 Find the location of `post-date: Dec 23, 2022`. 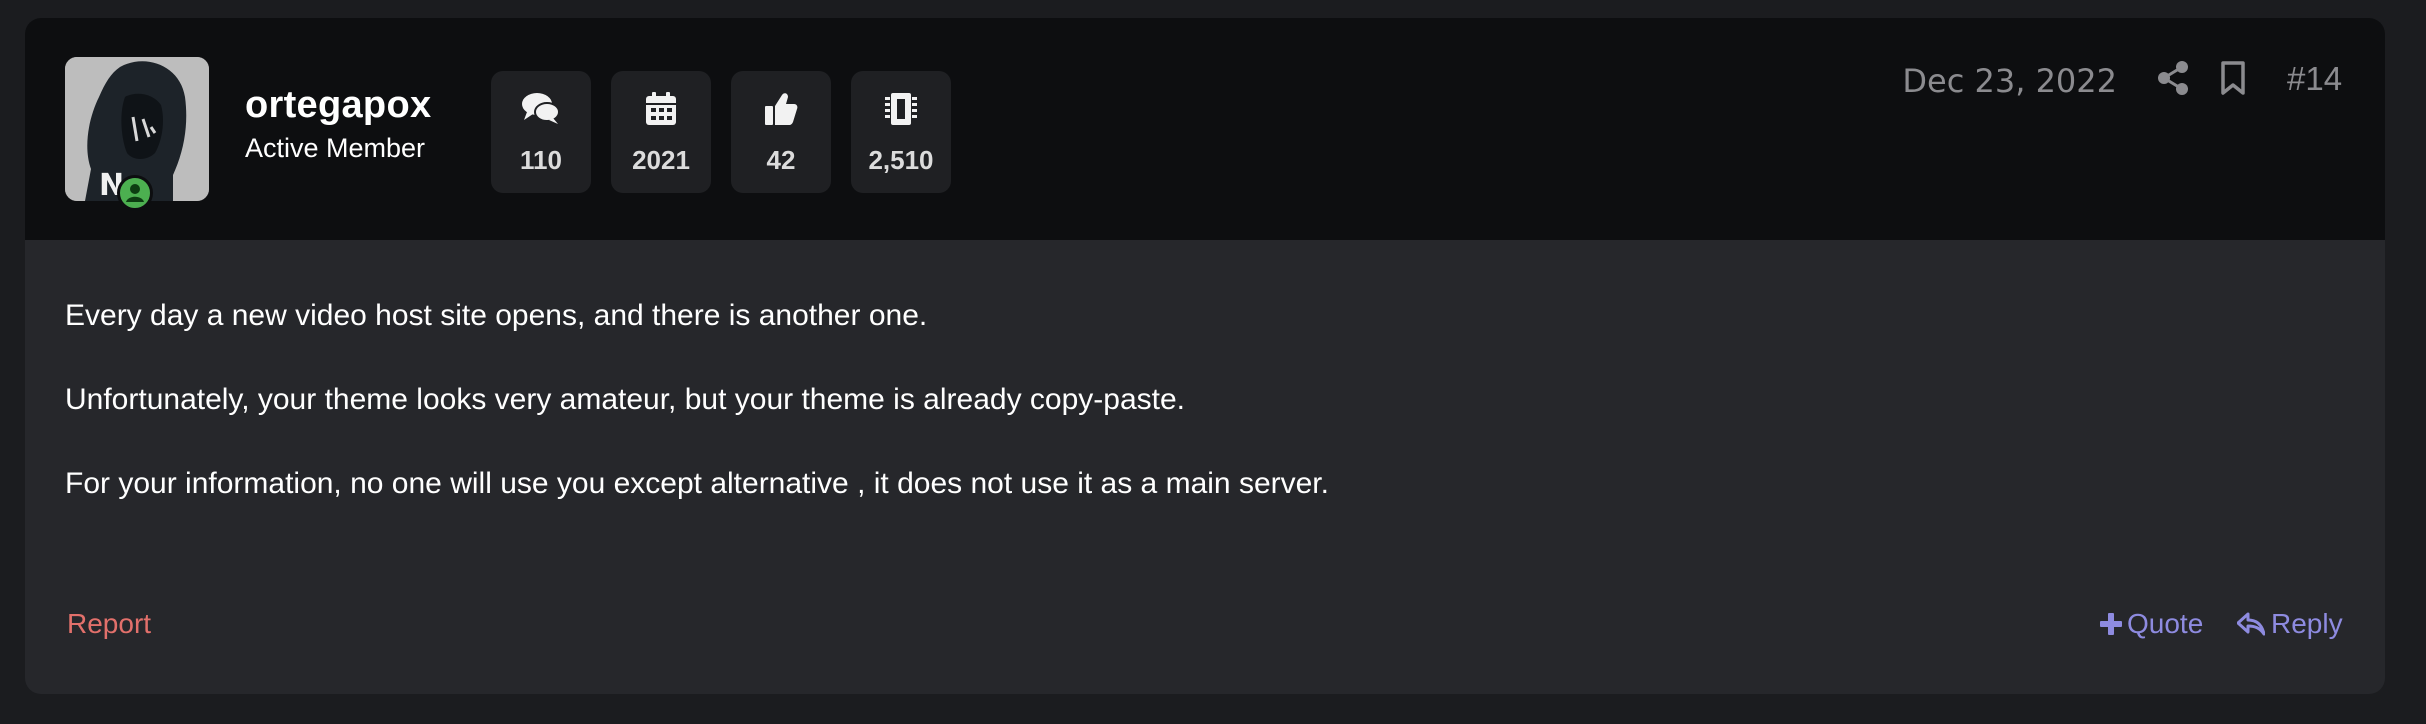

post-date: Dec 23, 2022 is located at coordinates (2009, 81).